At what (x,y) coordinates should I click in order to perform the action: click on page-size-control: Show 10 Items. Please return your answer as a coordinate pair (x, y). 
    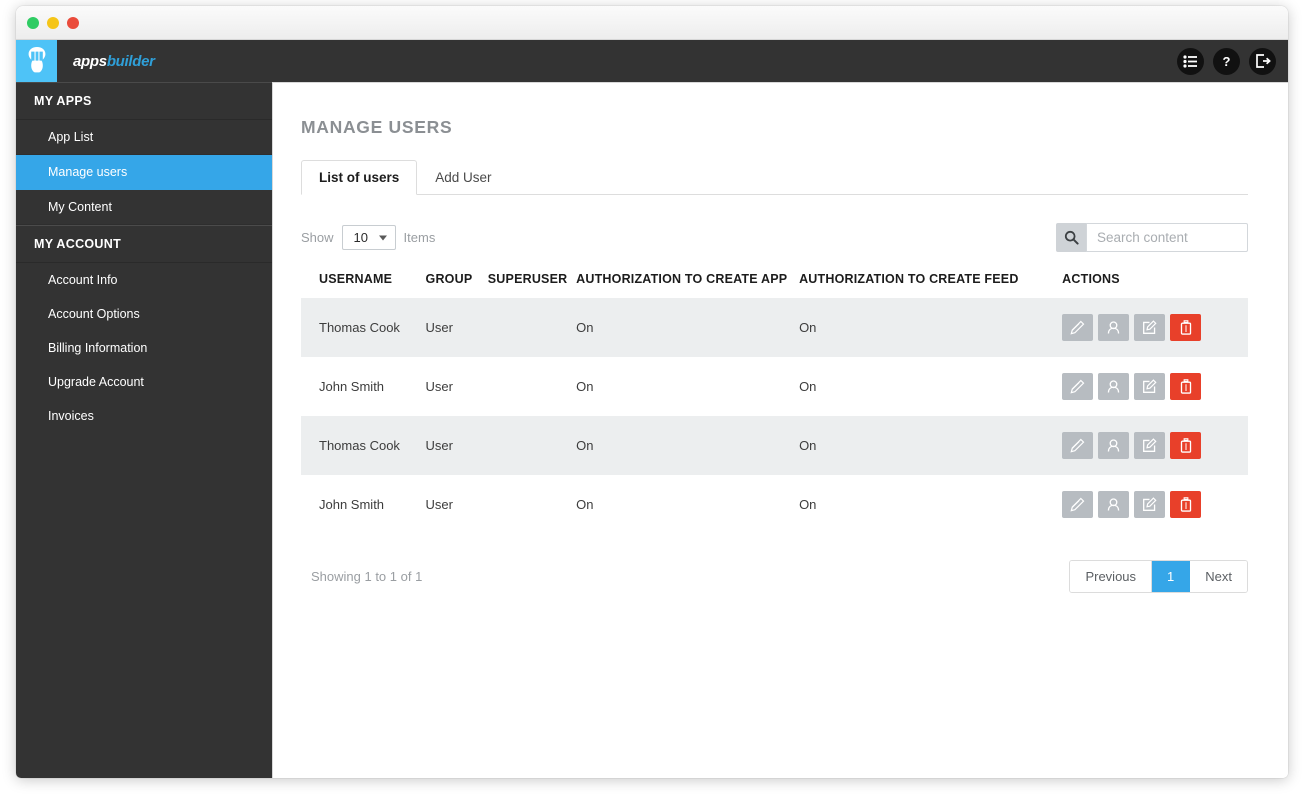
    Looking at the image, I should click on (368, 237).